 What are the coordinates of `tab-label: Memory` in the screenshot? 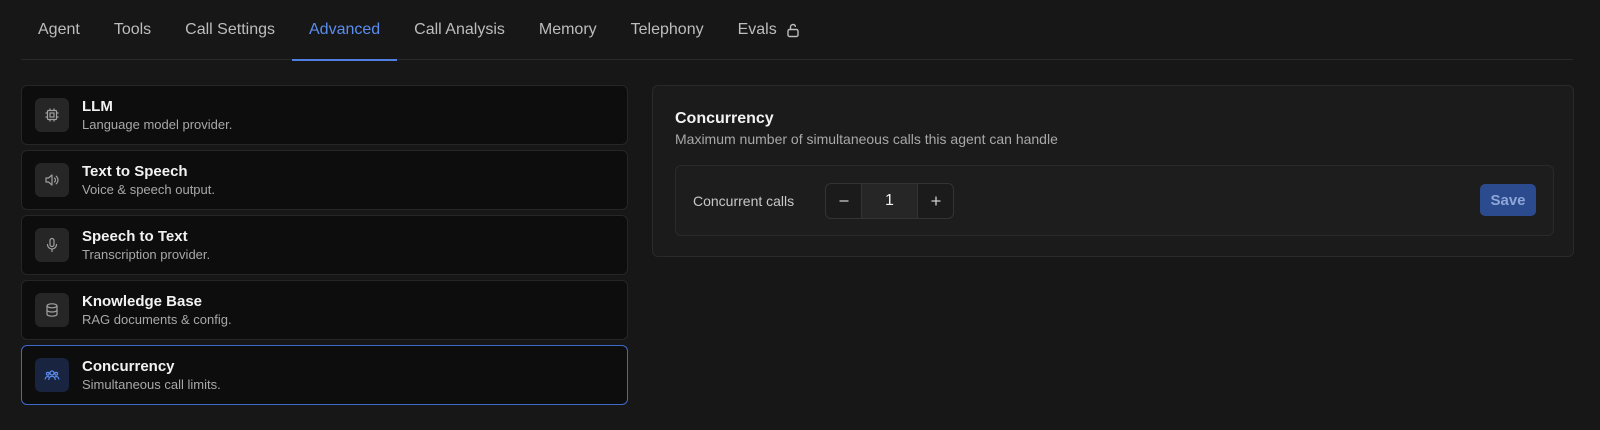 It's located at (567, 29).